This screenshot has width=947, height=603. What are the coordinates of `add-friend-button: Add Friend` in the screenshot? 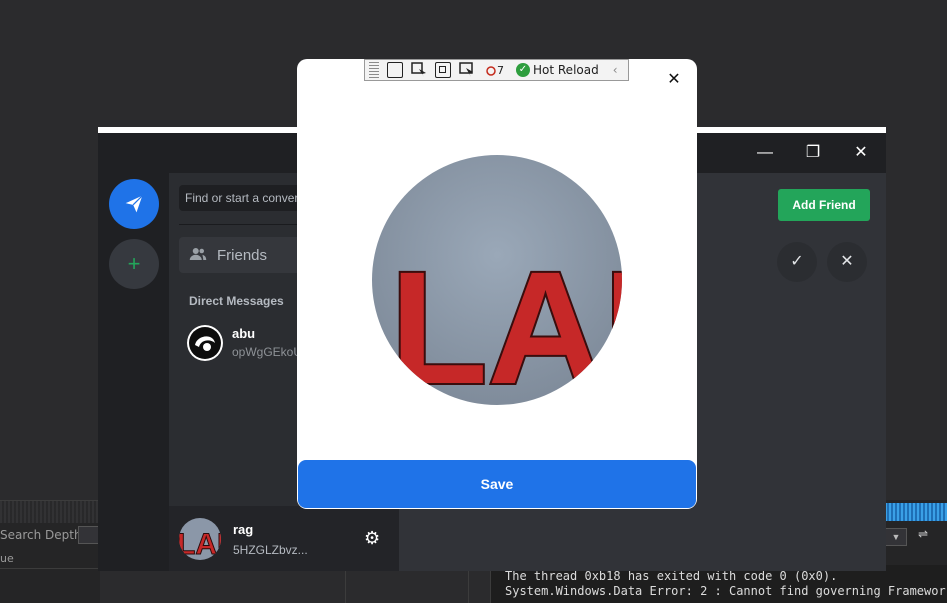 It's located at (824, 205).